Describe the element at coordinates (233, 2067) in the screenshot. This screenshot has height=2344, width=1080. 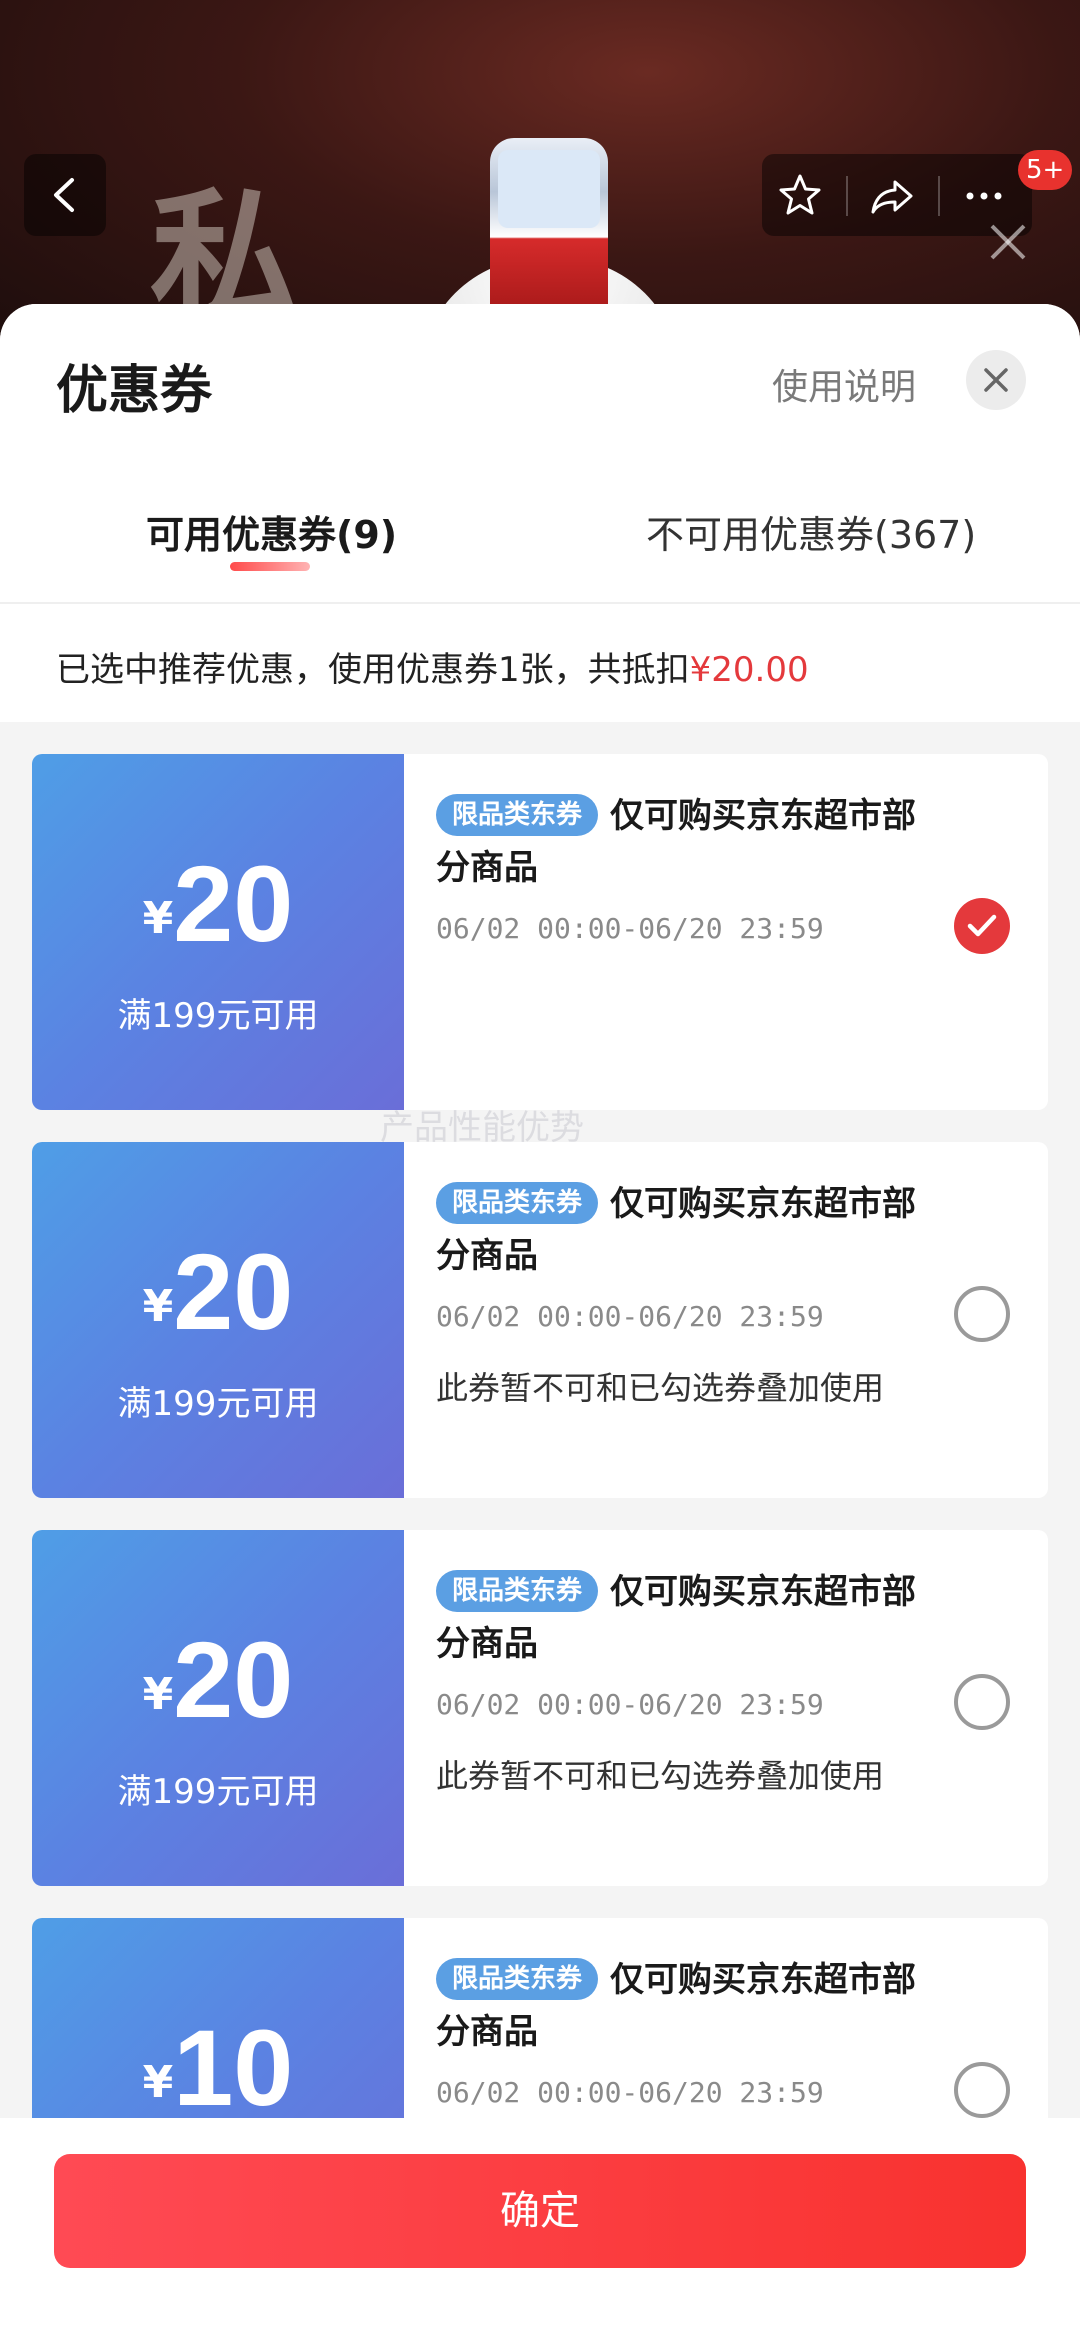
I see `coupon-value: 10` at that location.